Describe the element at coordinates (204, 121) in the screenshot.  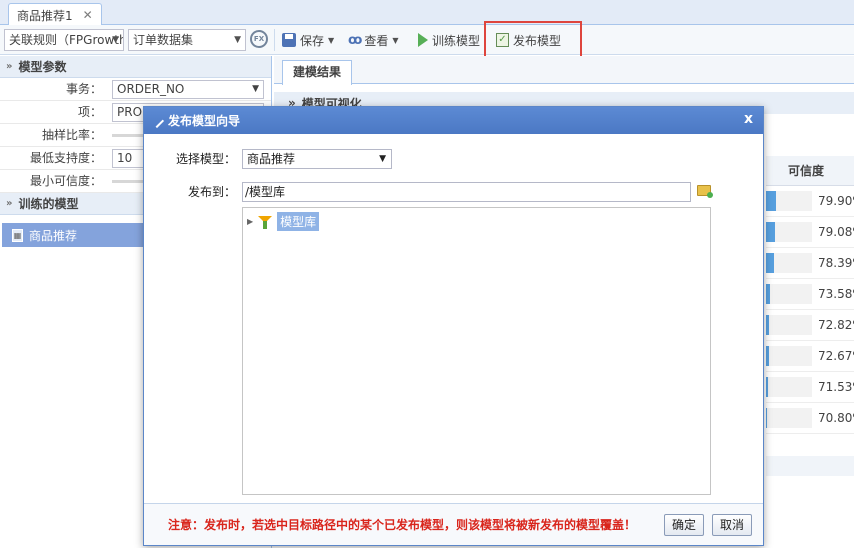
I see `dialog-title: 发布模型向导` at that location.